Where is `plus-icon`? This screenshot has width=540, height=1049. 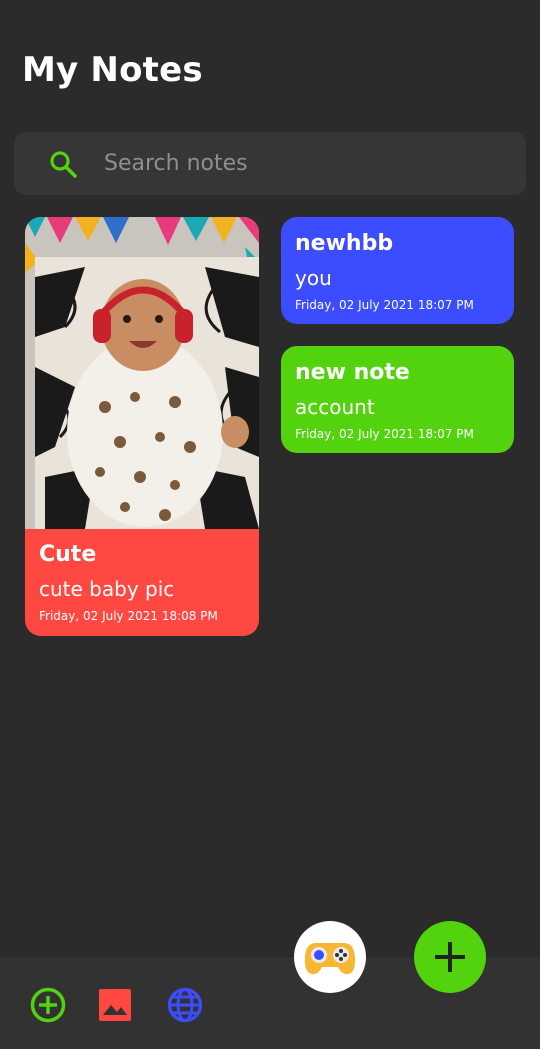
plus-icon is located at coordinates (450, 957).